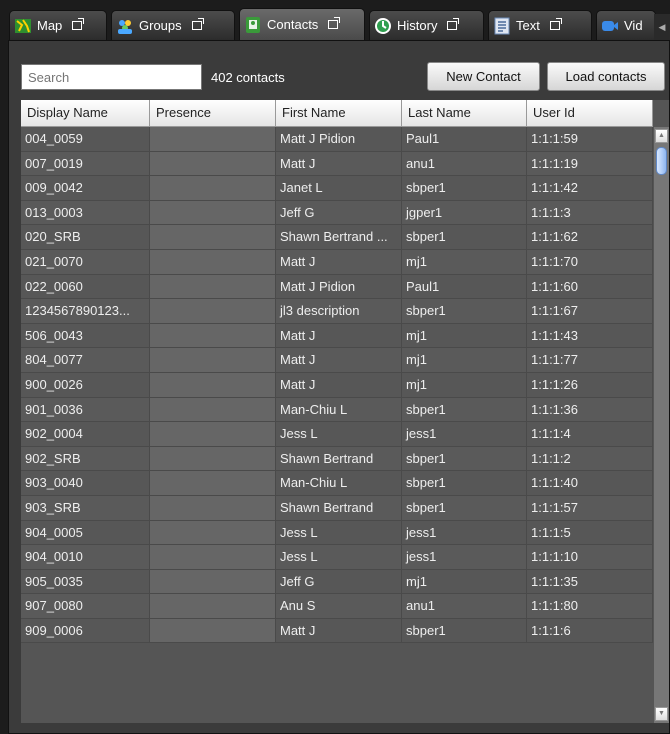 The width and height of the screenshot is (670, 734). I want to click on display-name-cell: 804_0077, so click(85, 360).